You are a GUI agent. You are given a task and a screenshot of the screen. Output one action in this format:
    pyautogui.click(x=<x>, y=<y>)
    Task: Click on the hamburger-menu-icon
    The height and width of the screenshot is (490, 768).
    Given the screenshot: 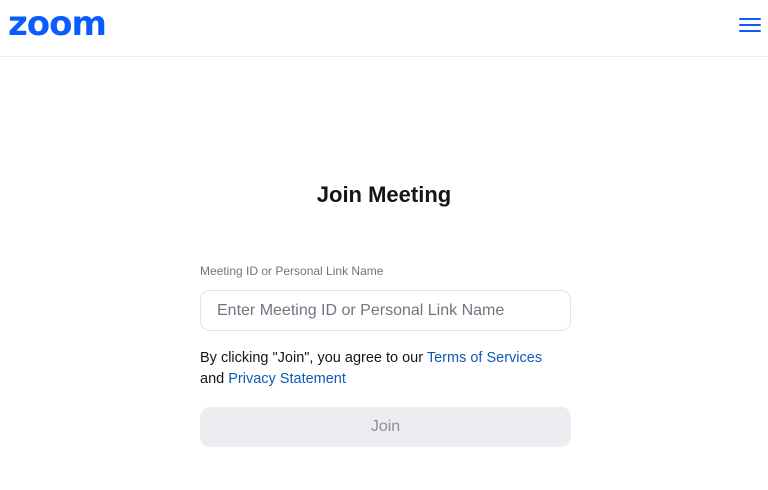 What is the action you would take?
    pyautogui.click(x=750, y=24)
    